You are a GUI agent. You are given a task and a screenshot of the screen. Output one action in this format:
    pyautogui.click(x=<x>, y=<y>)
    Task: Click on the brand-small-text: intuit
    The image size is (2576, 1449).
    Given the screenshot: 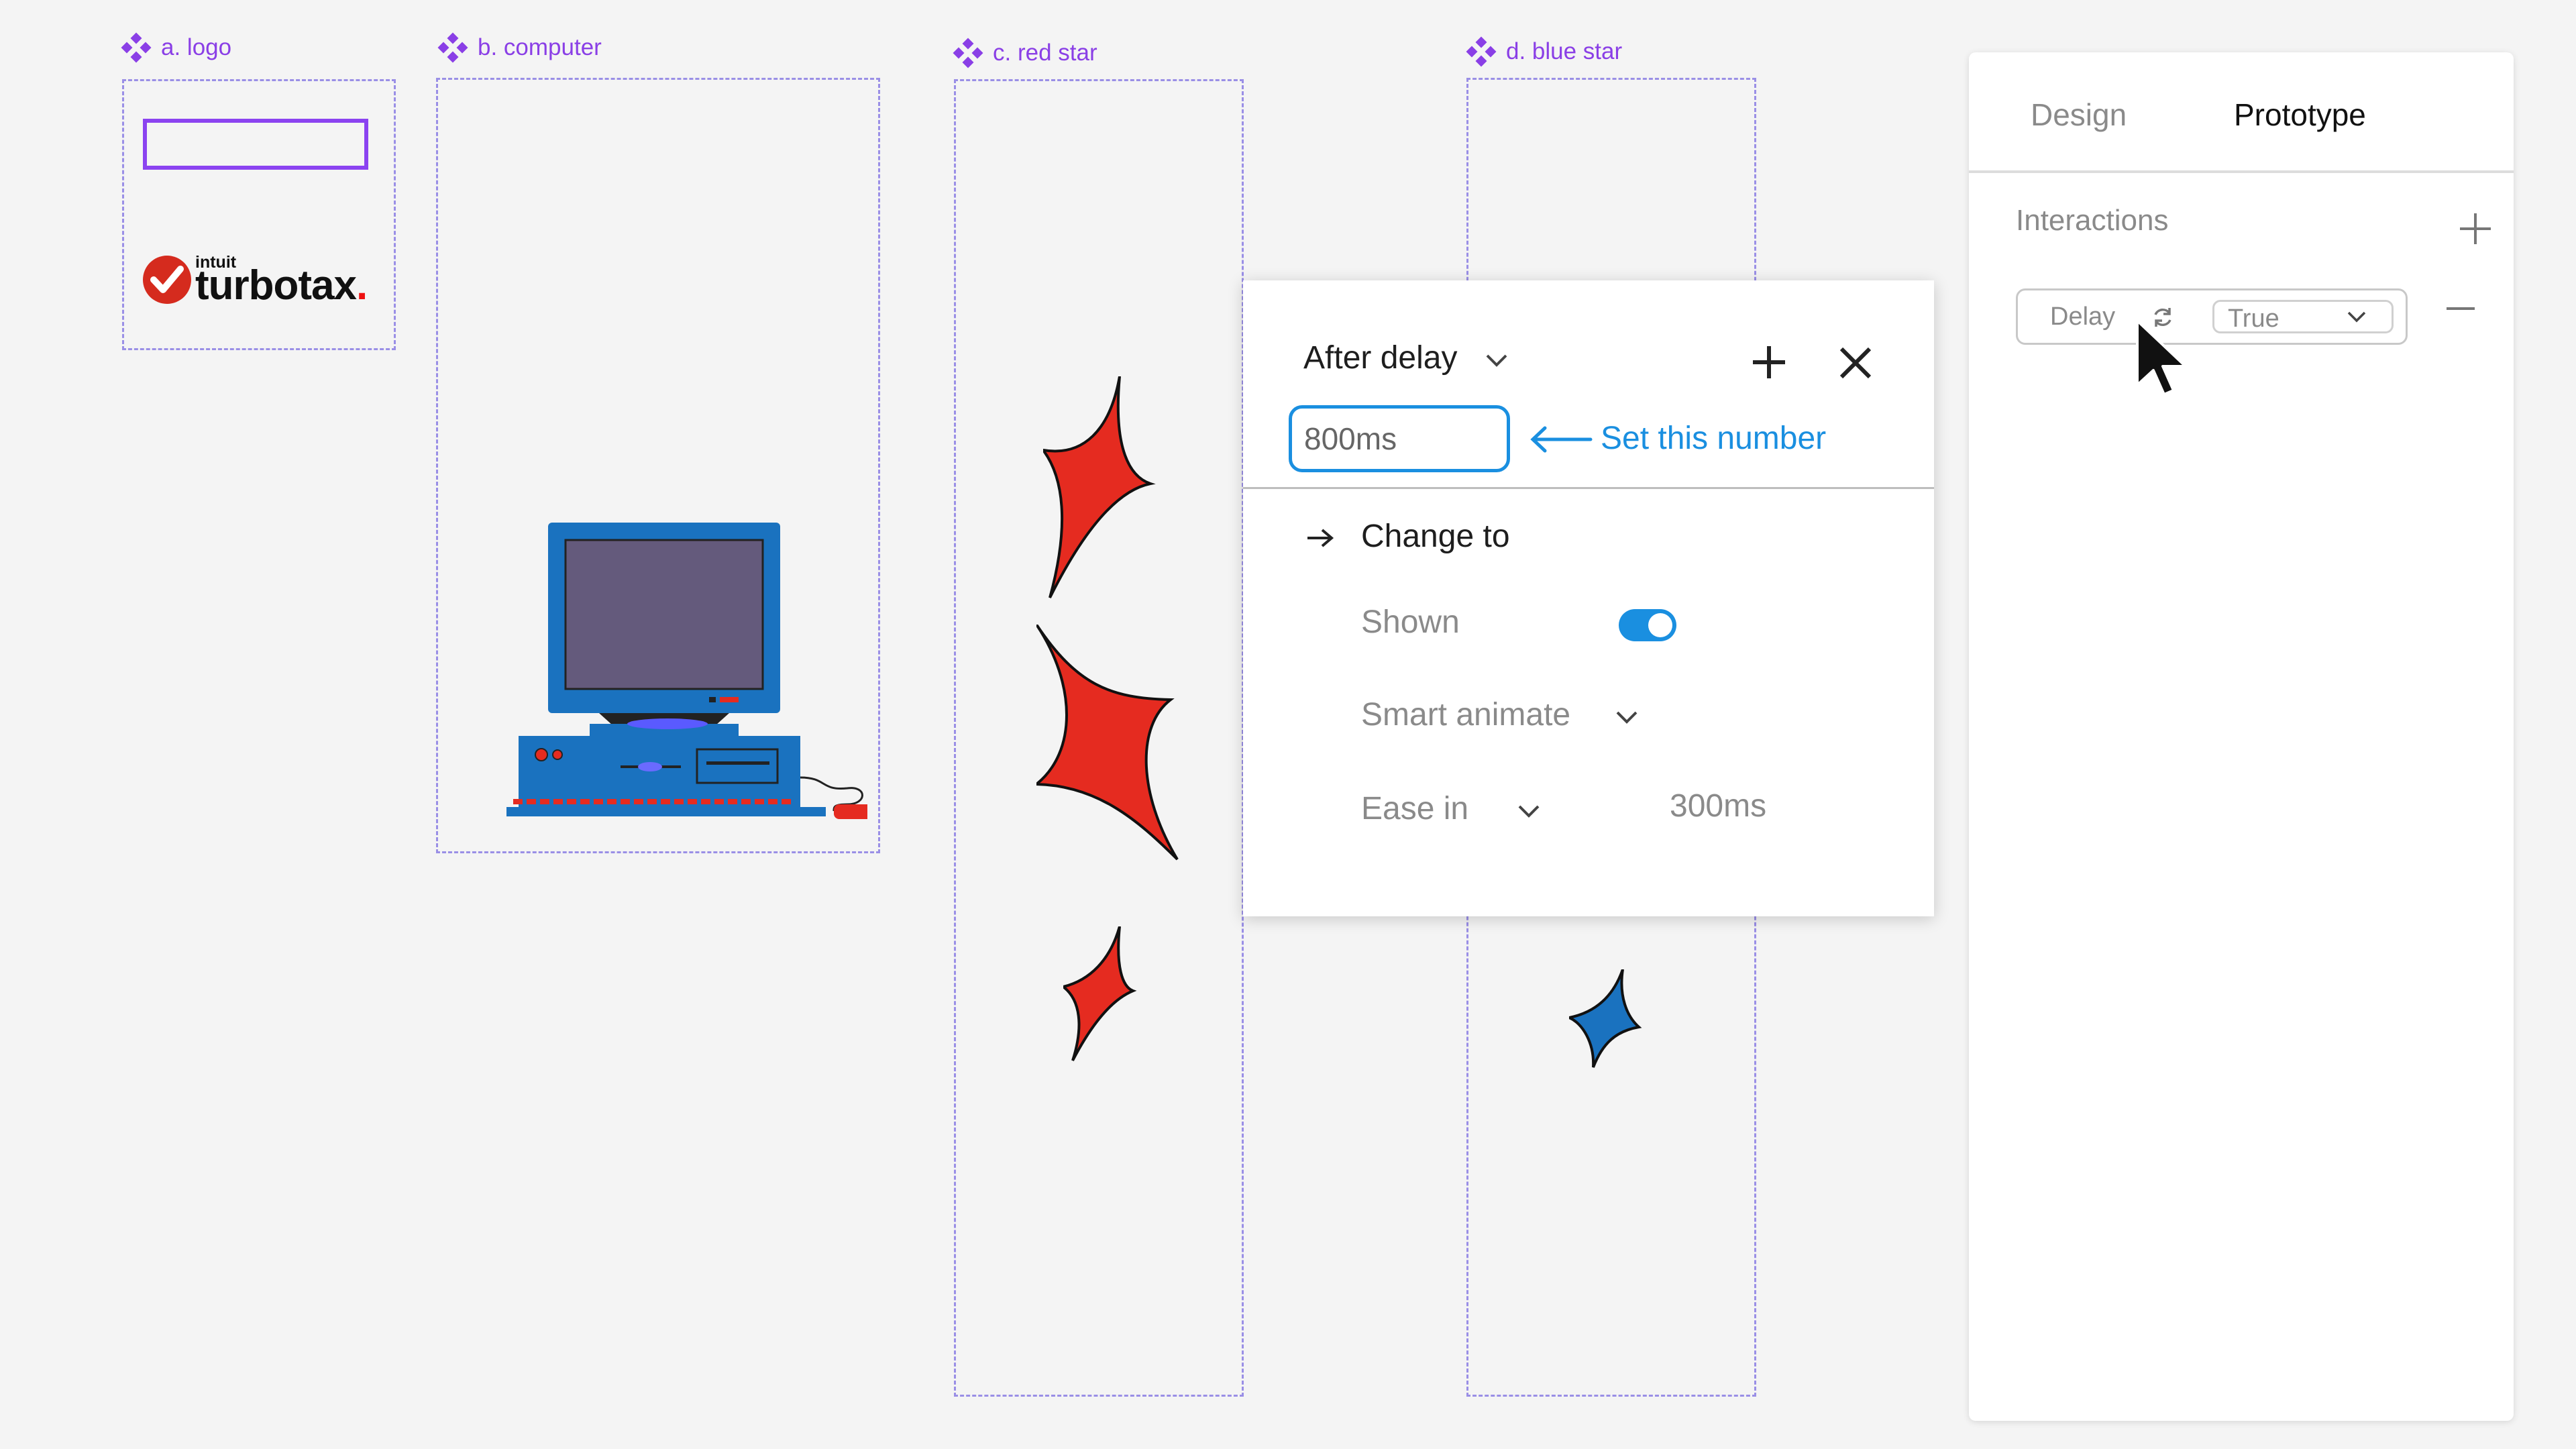 What is the action you would take?
    pyautogui.click(x=216, y=262)
    